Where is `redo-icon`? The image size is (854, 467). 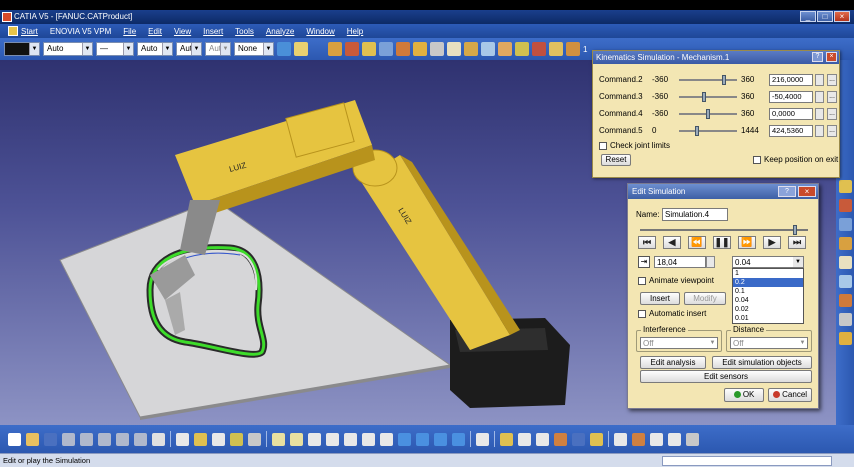 redo-icon is located at coordinates (140, 439).